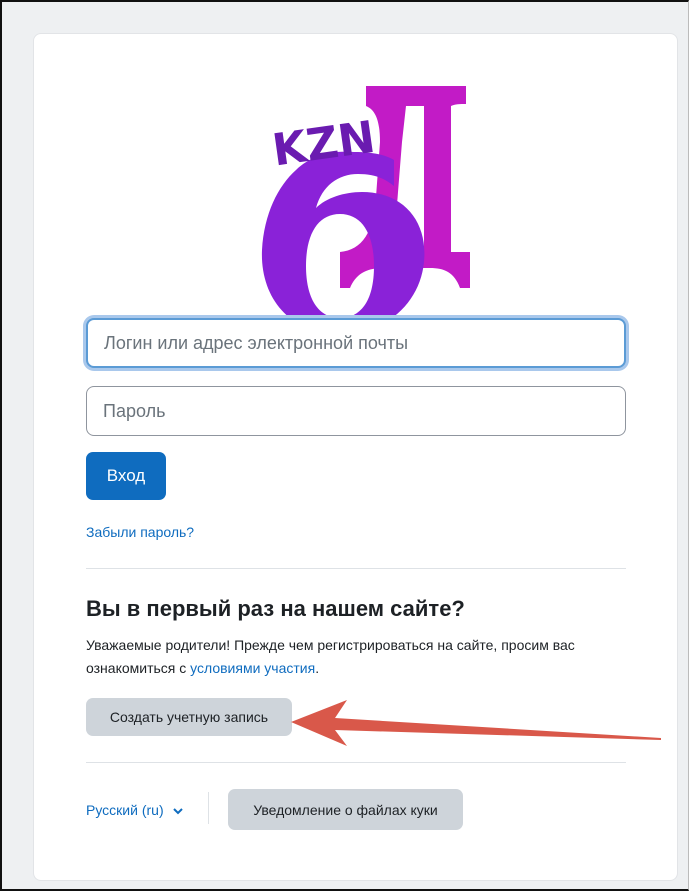  I want to click on language-selector: Русский (ru), so click(134, 810).